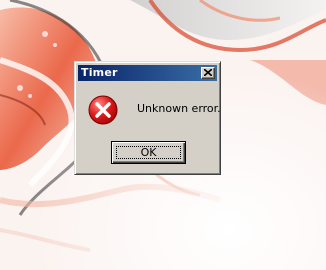 The height and width of the screenshot is (270, 326). I want to click on error-icon, so click(103, 110).